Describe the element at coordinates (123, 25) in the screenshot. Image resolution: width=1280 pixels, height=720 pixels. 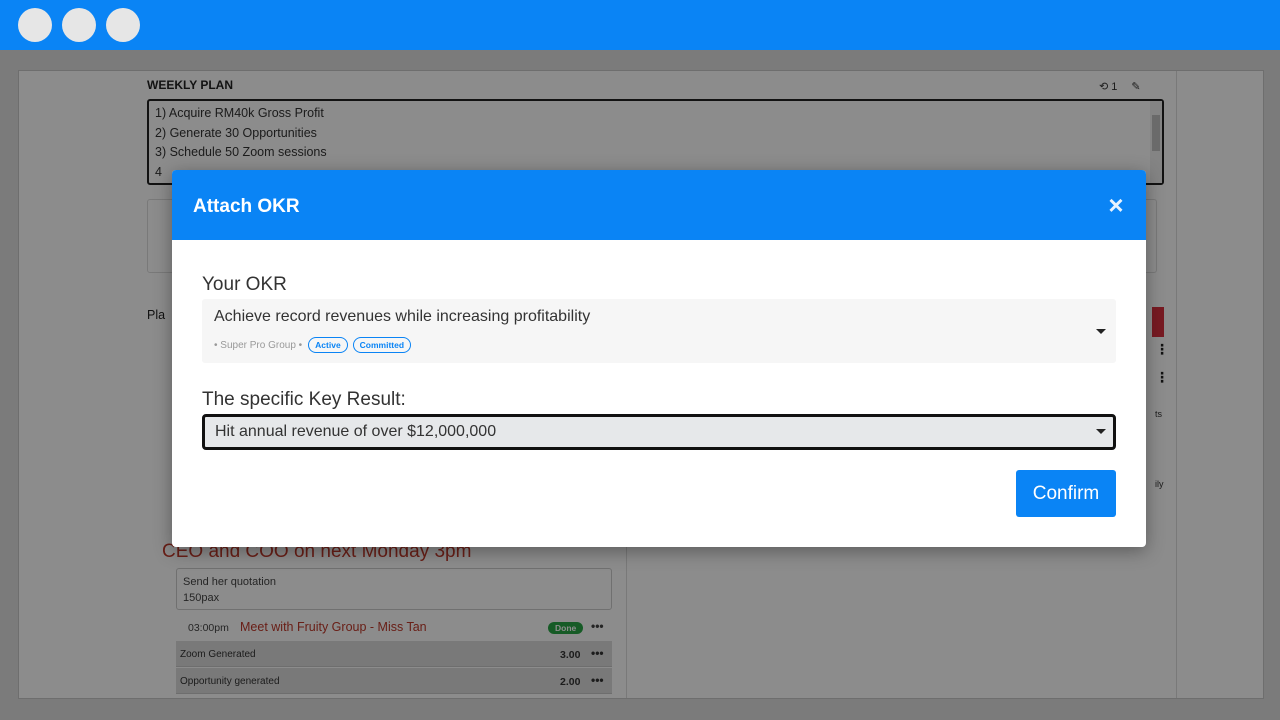
I see `window-control-maximize` at that location.